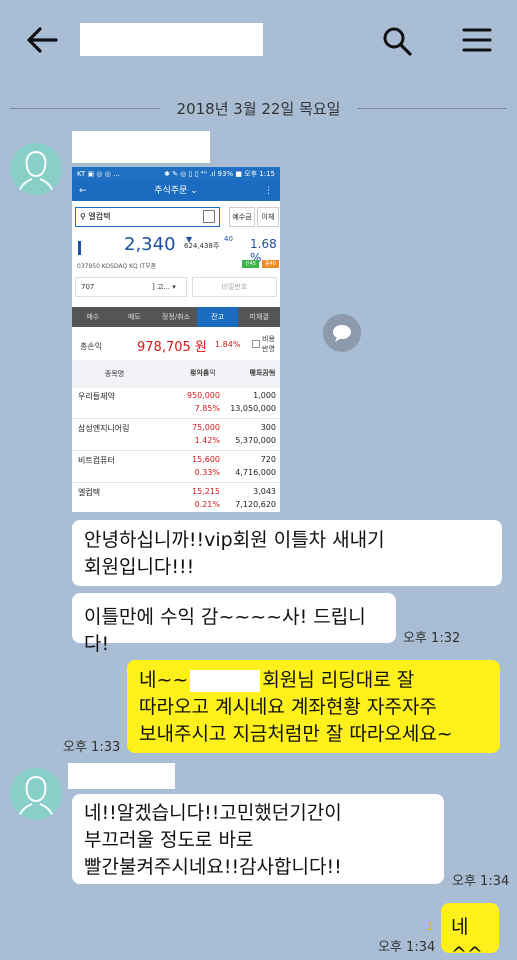 The width and height of the screenshot is (517, 960). What do you see at coordinates (213, 813) in the screenshot?
I see `message-text: 네!!알겠습니다!!고민했던기간이` at bounding box center [213, 813].